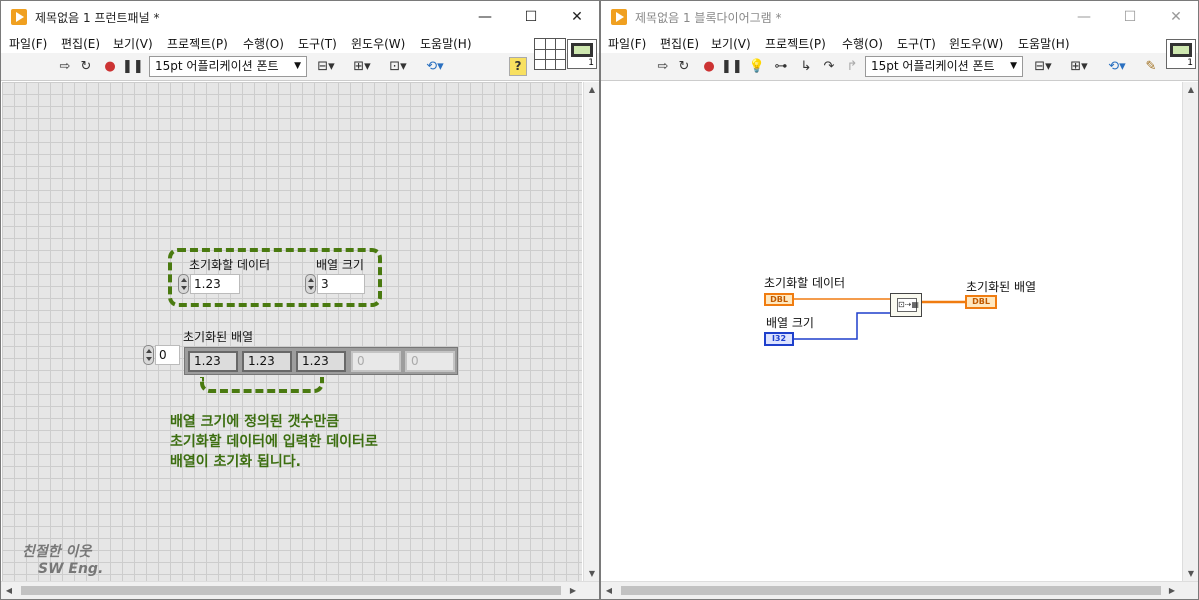 Image resolution: width=1199 pixels, height=600 pixels. What do you see at coordinates (398, 67) in the screenshot?
I see `resize-objects-icon: ⊡▾` at bounding box center [398, 67].